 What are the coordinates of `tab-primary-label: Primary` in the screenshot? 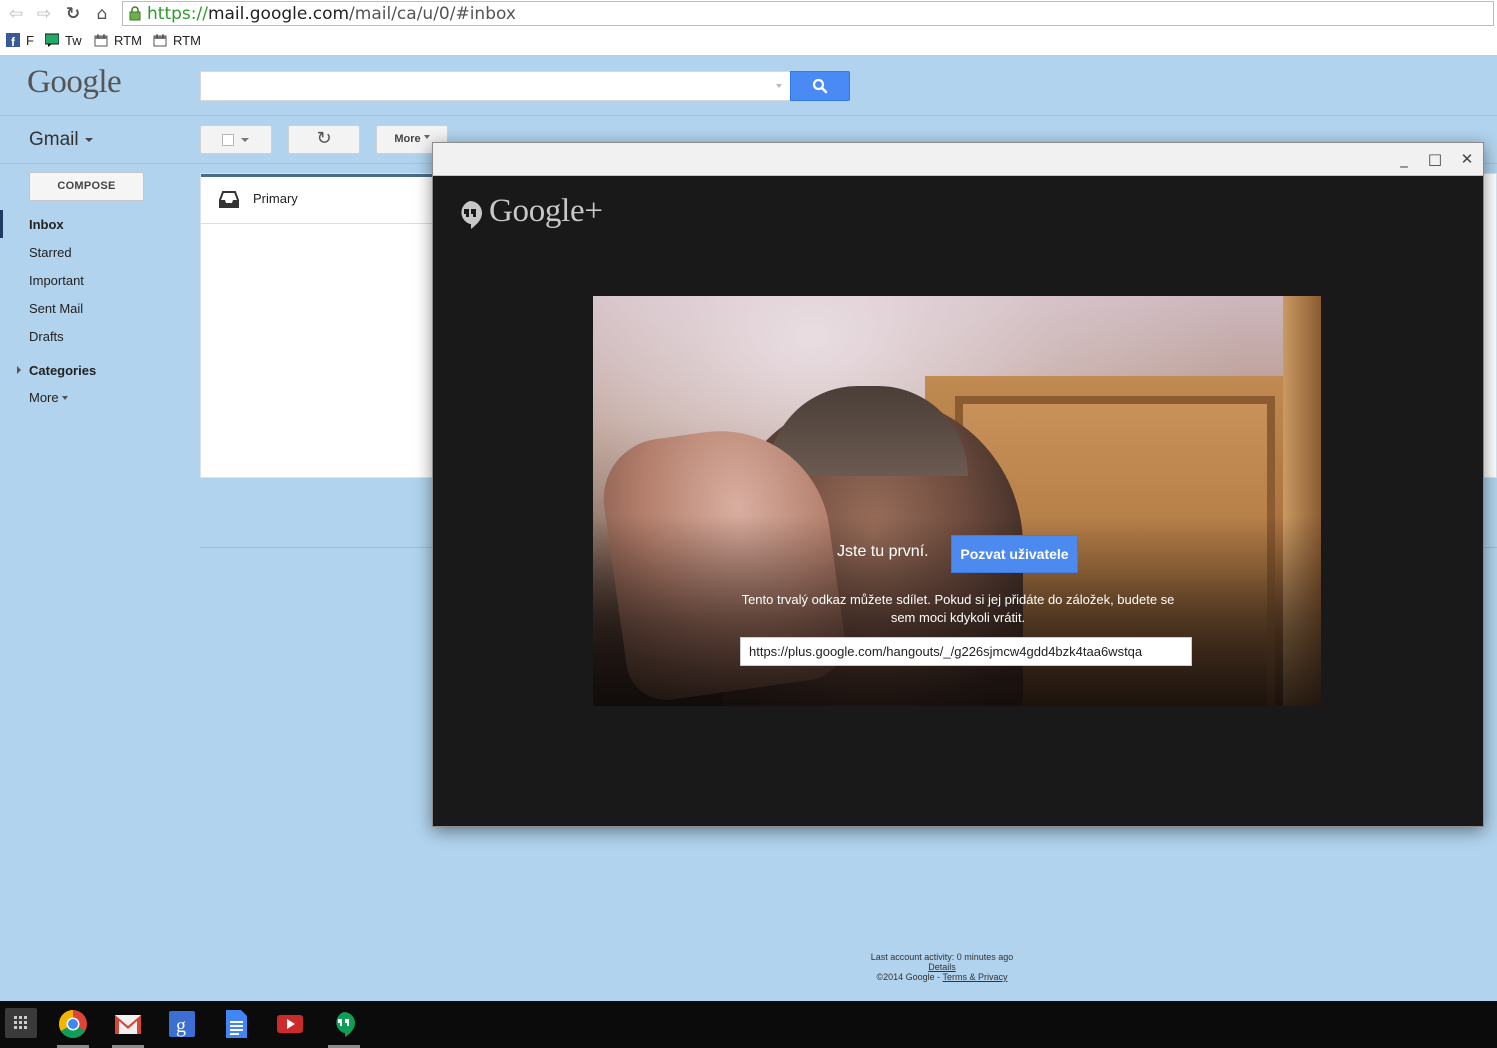 It's located at (275, 198).